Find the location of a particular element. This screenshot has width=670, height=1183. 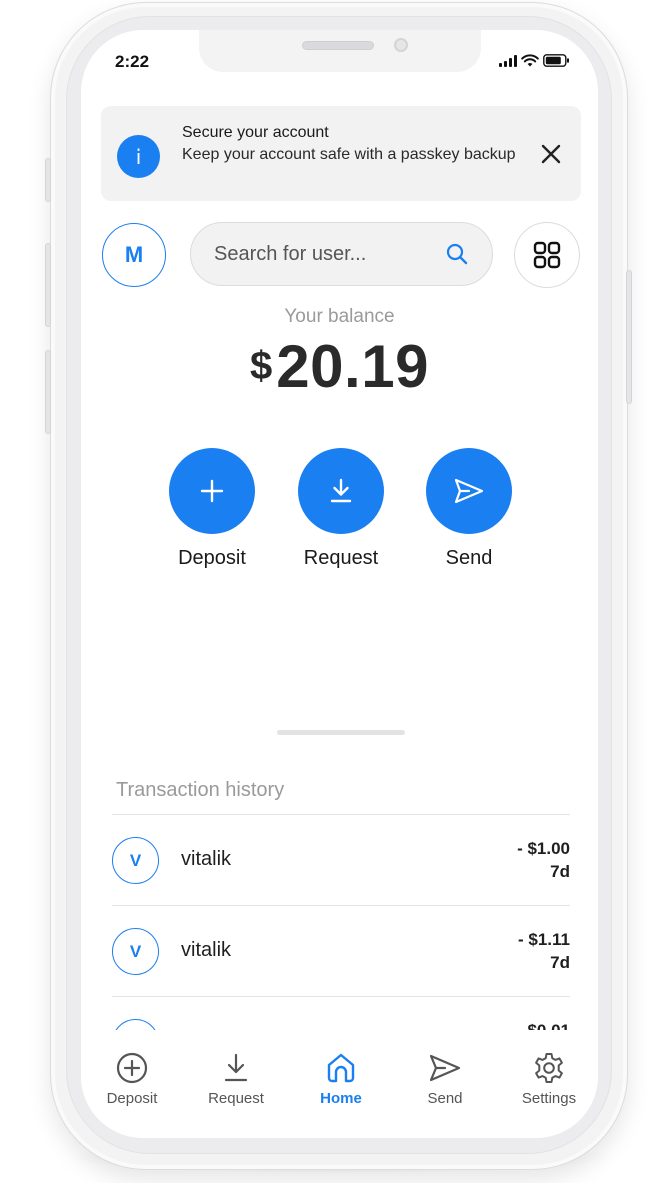

grid-icon is located at coordinates (547, 255).